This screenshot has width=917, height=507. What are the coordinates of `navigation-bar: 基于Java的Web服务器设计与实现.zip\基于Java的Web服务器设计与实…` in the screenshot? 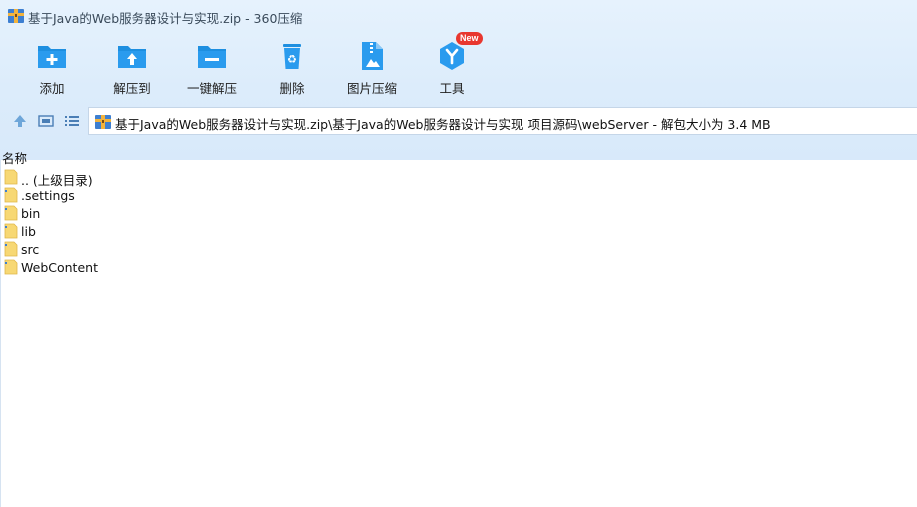 It's located at (458, 121).